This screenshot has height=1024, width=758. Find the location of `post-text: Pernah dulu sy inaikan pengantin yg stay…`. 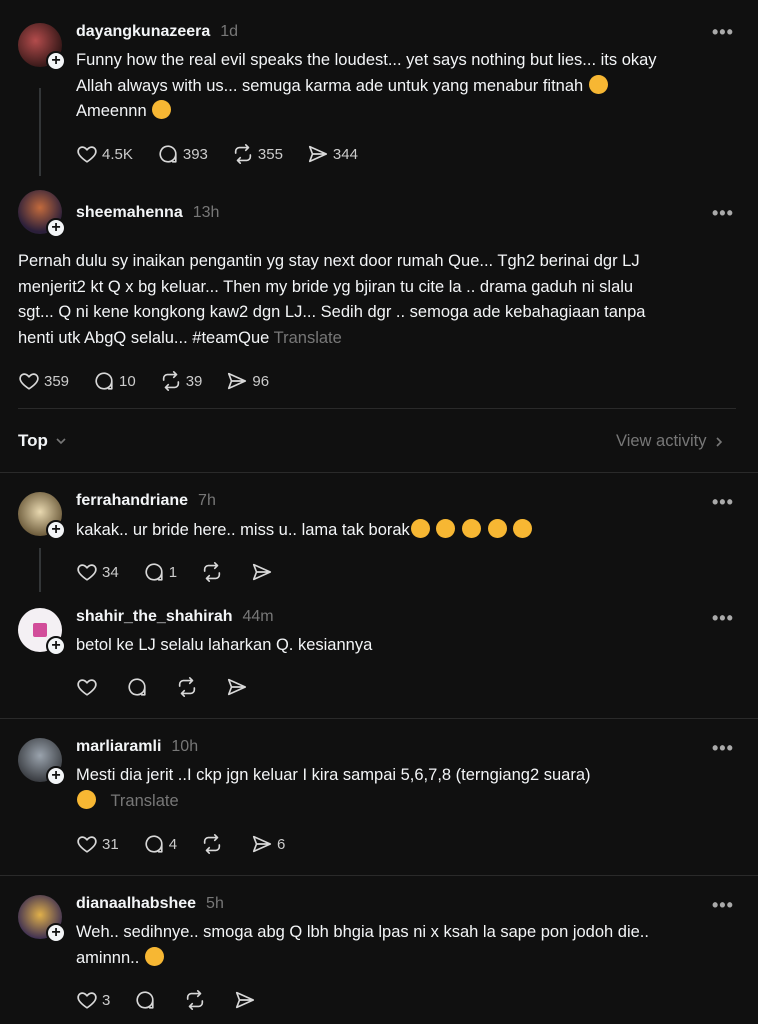

post-text: Pernah dulu sy inaikan pengantin yg stay… is located at coordinates (332, 299).